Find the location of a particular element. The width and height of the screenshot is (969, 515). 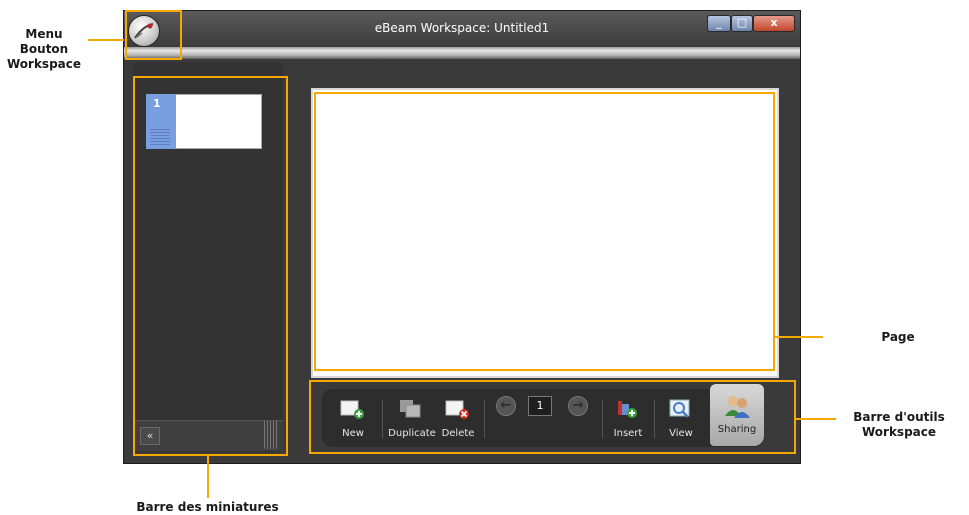

thumbnail-annotation: Barre des miniatures is located at coordinates (207, 507).